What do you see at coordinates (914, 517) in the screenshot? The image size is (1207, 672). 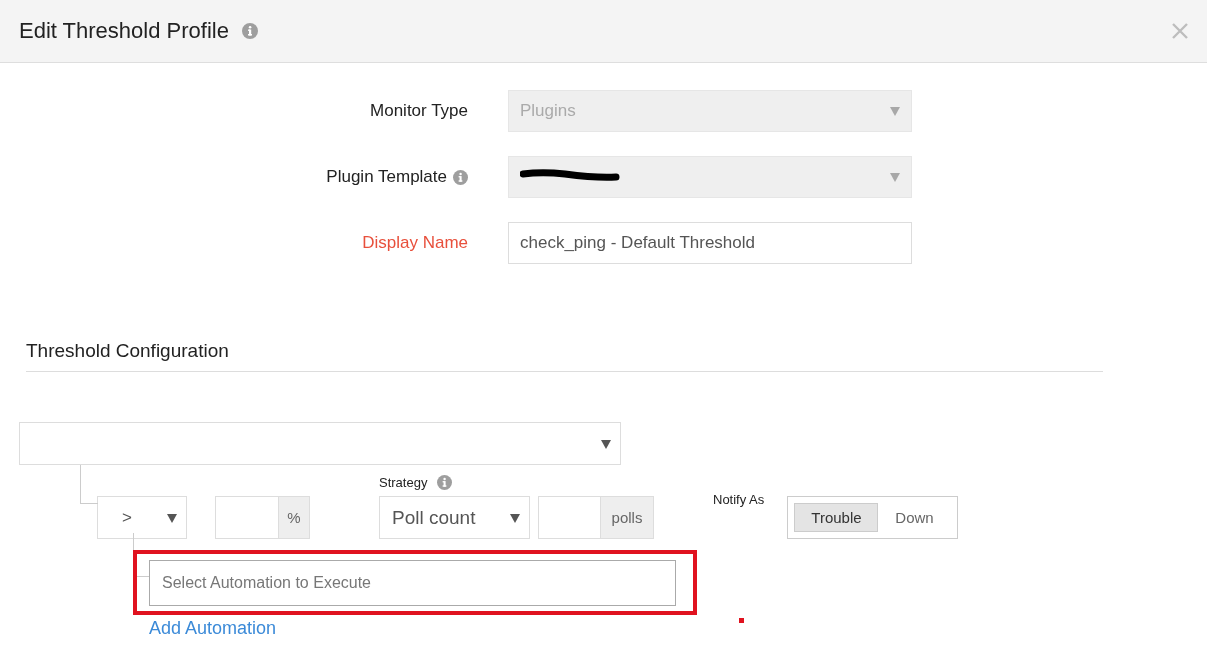 I see `notify-option: Down` at bounding box center [914, 517].